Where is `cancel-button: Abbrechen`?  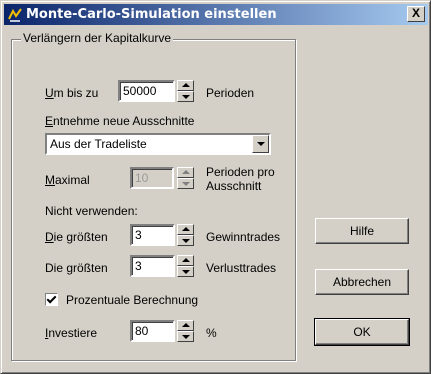 cancel-button: Abbrechen is located at coordinates (362, 282).